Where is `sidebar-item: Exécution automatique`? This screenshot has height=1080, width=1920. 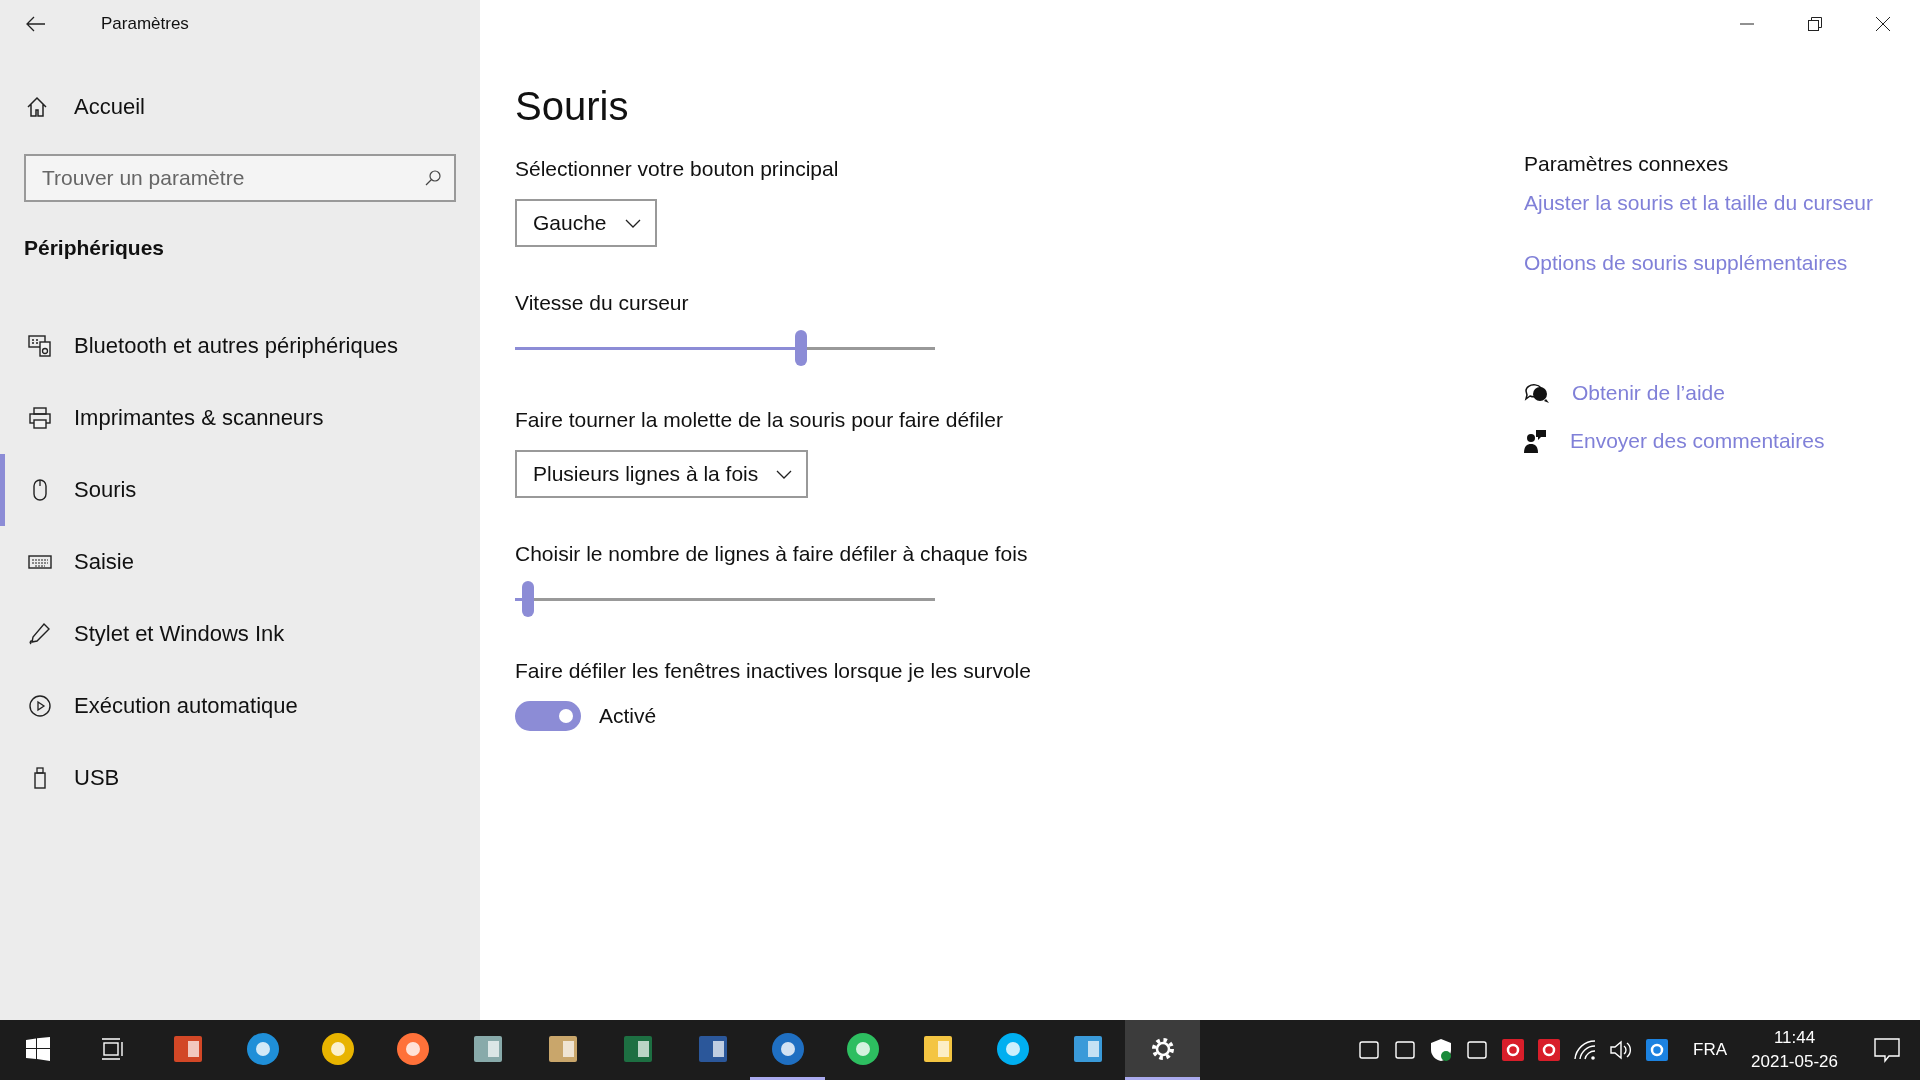
sidebar-item: Exécution automatique is located at coordinates (240, 706).